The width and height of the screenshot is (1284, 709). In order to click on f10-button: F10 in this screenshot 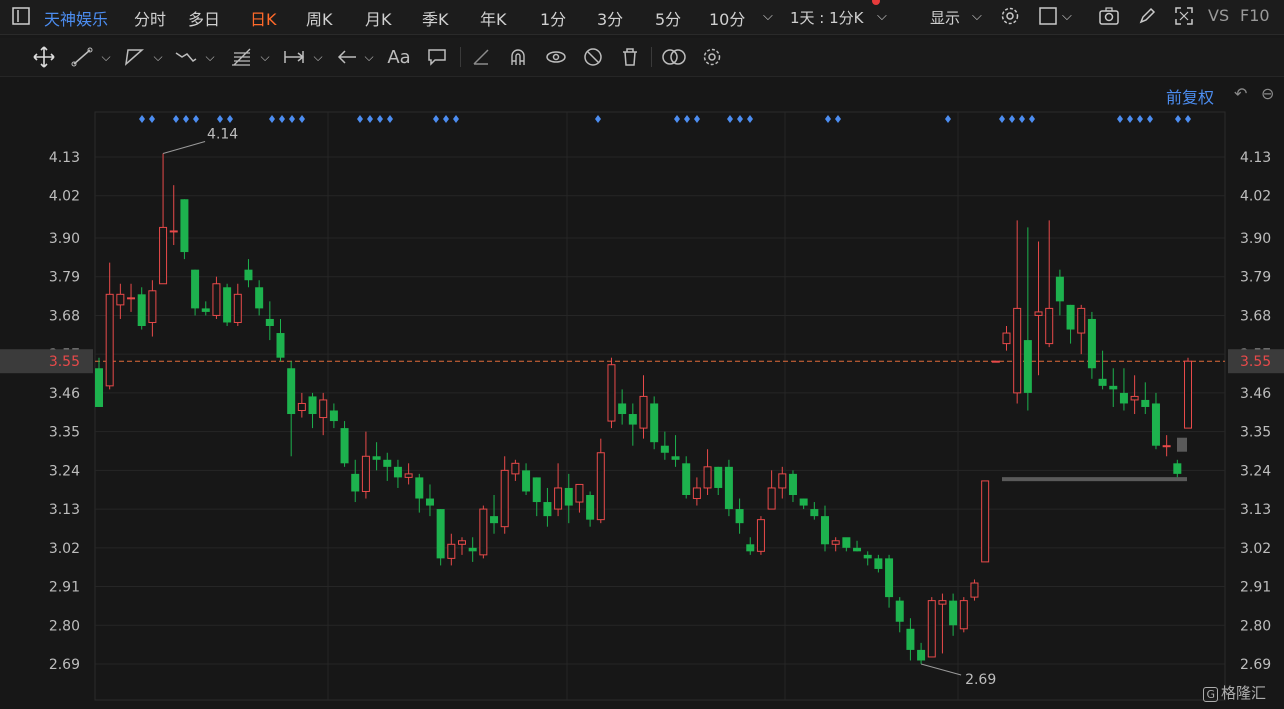, I will do `click(1255, 15)`.